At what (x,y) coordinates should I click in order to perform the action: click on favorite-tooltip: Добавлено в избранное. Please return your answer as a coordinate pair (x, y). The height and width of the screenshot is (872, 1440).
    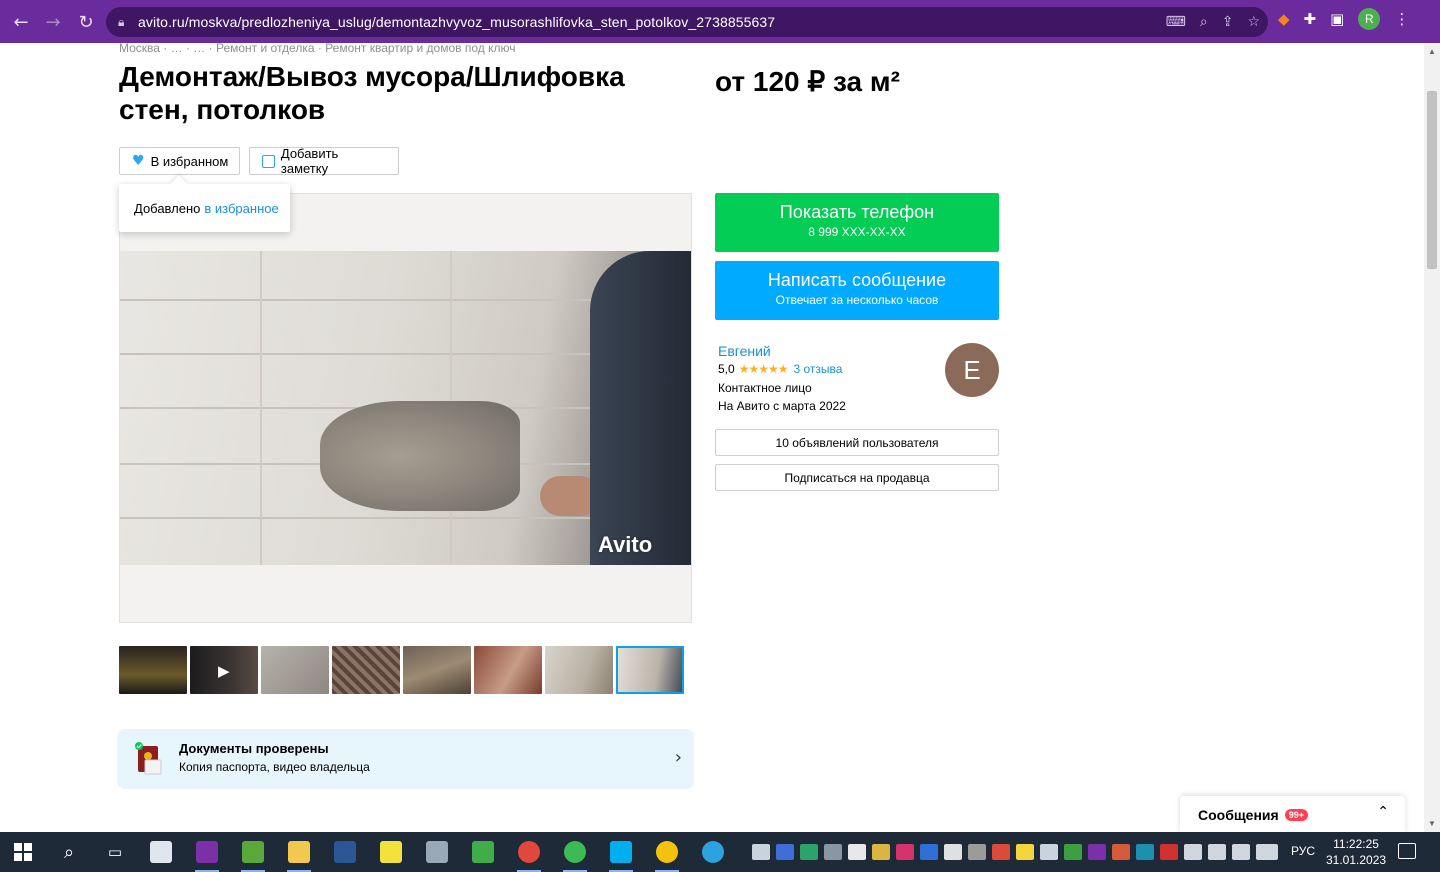
    Looking at the image, I should click on (204, 208).